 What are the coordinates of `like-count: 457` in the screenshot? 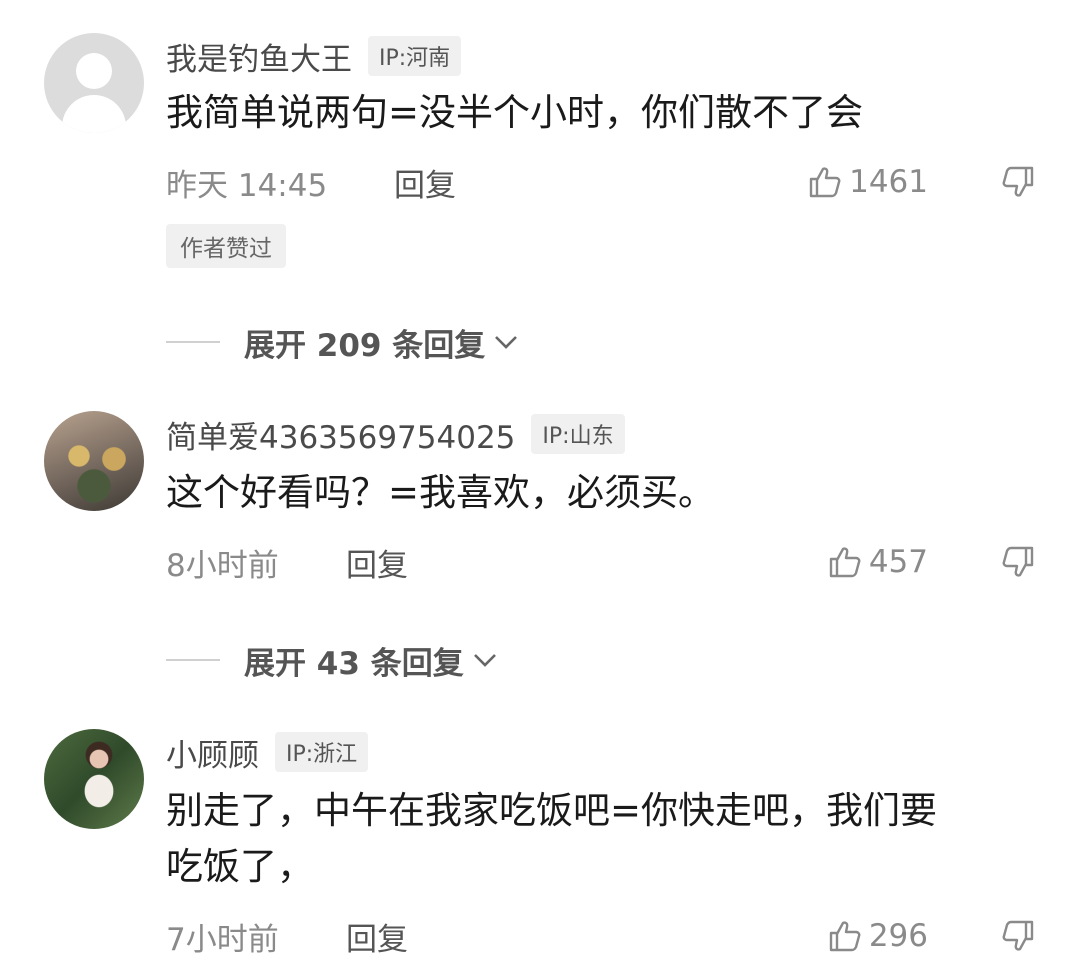 It's located at (898, 562).